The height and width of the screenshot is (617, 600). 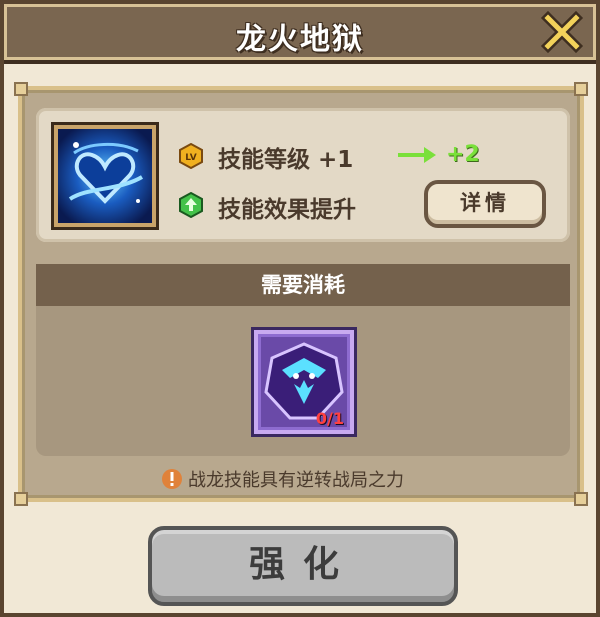 What do you see at coordinates (562, 32) in the screenshot?
I see `close-icon` at bounding box center [562, 32].